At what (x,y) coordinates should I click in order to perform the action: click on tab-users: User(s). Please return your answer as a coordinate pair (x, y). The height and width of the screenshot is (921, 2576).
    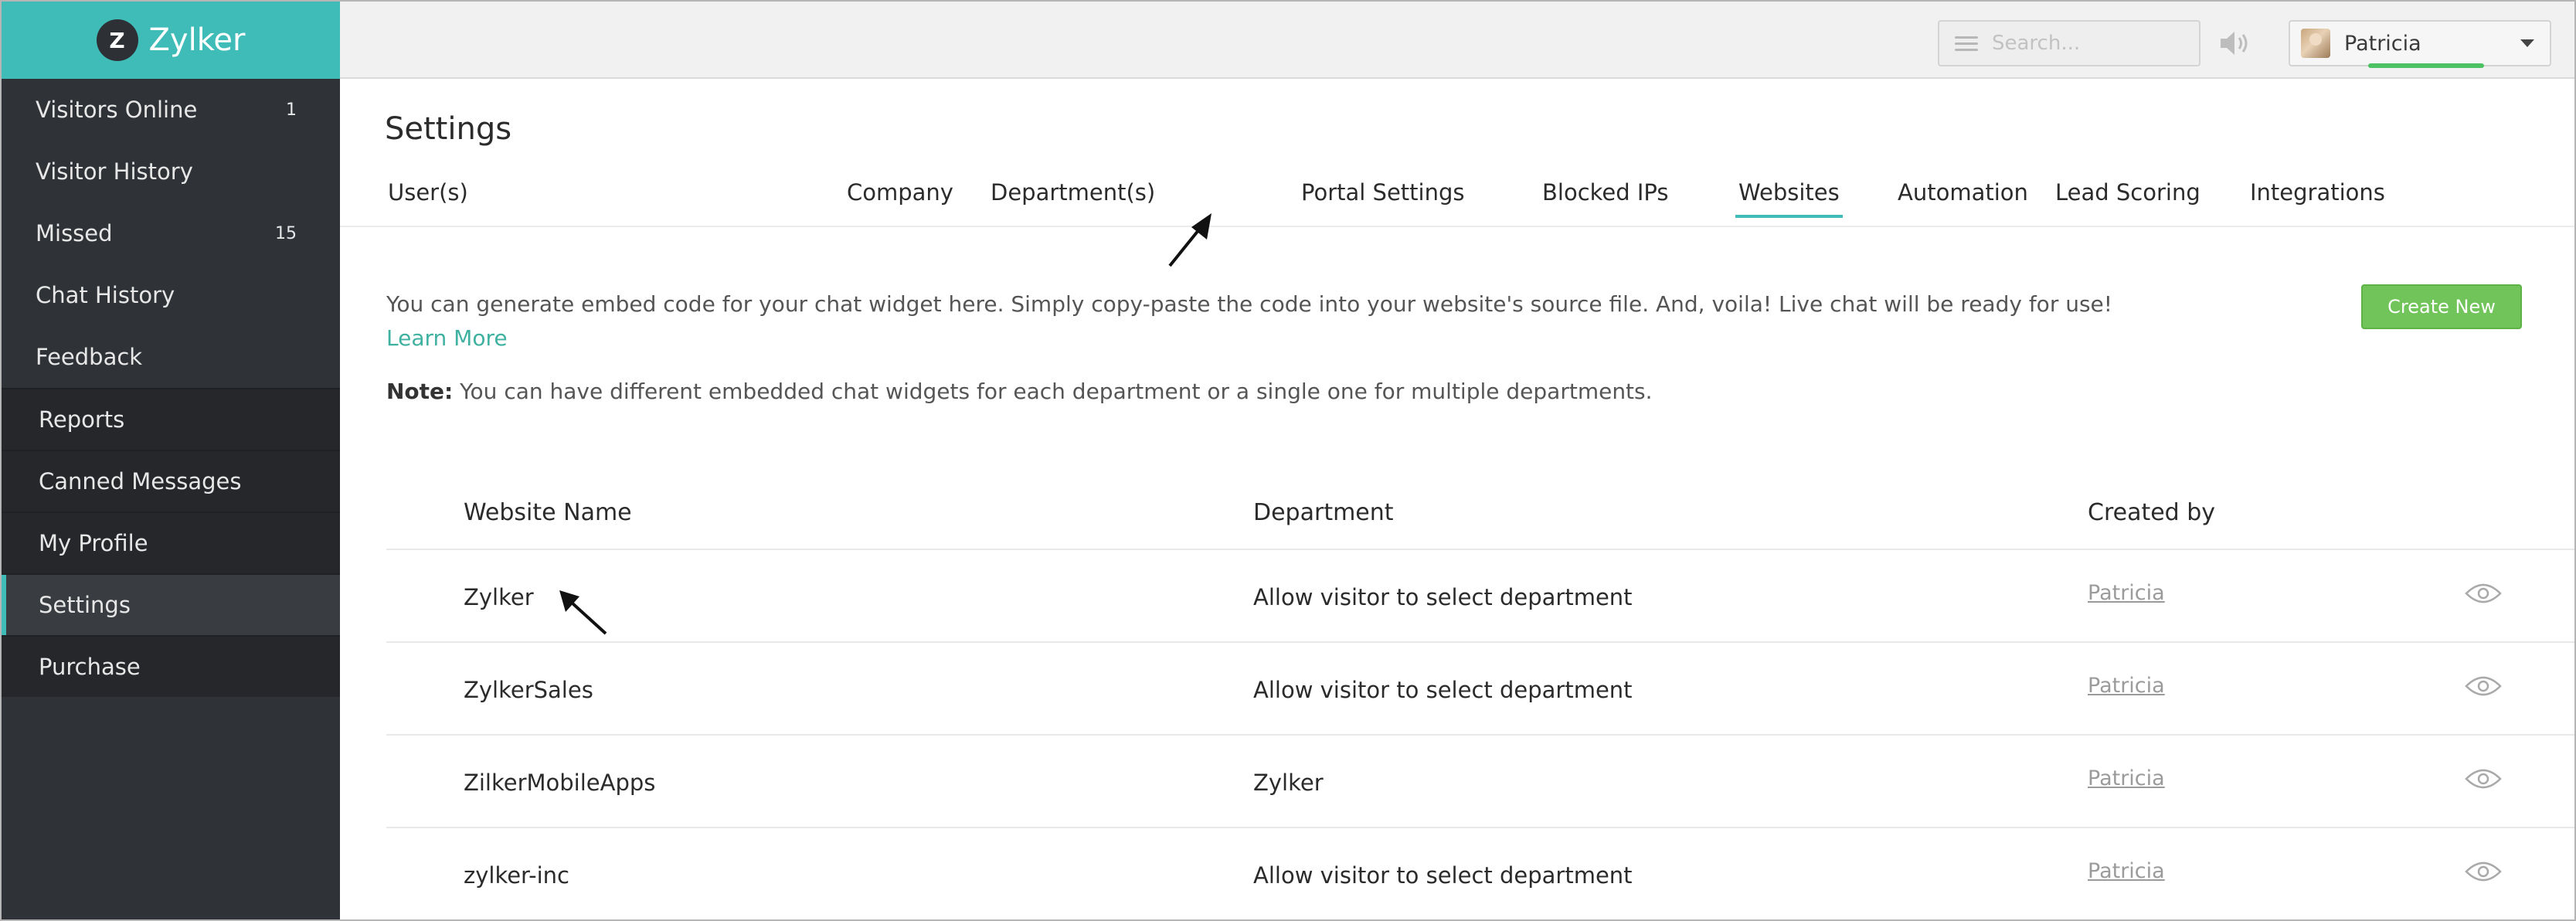
    Looking at the image, I should click on (428, 198).